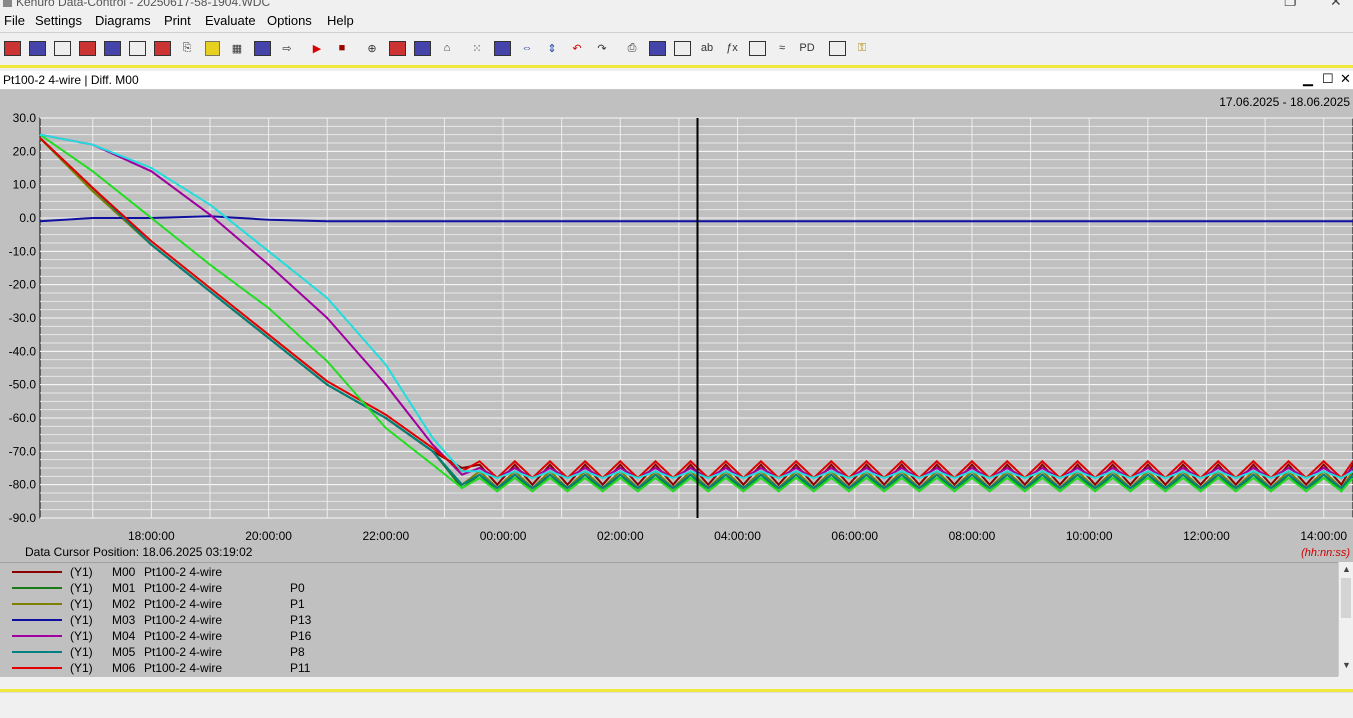 This screenshot has width=1353, height=718. I want to click on menu-evaluate: Evaluate, so click(230, 20).